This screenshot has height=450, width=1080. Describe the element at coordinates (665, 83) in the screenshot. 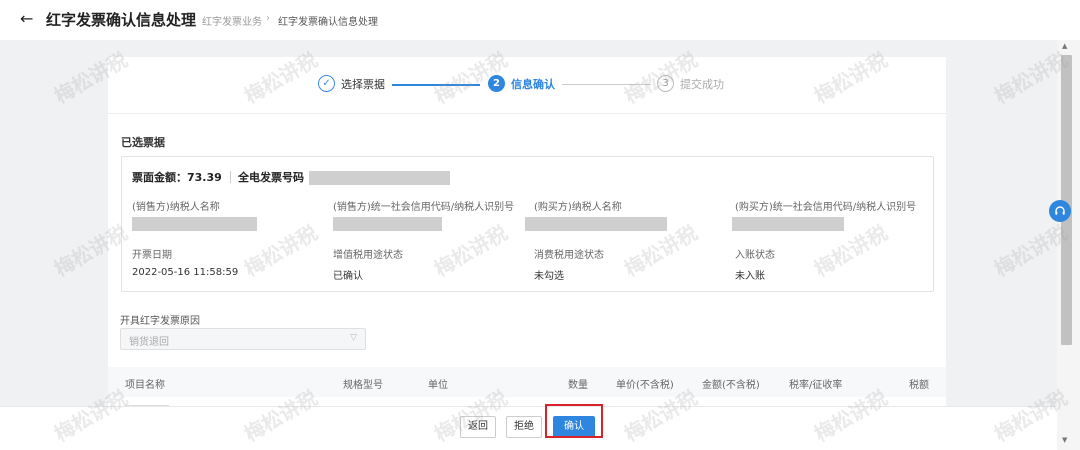

I see `step-3-number: 3` at that location.